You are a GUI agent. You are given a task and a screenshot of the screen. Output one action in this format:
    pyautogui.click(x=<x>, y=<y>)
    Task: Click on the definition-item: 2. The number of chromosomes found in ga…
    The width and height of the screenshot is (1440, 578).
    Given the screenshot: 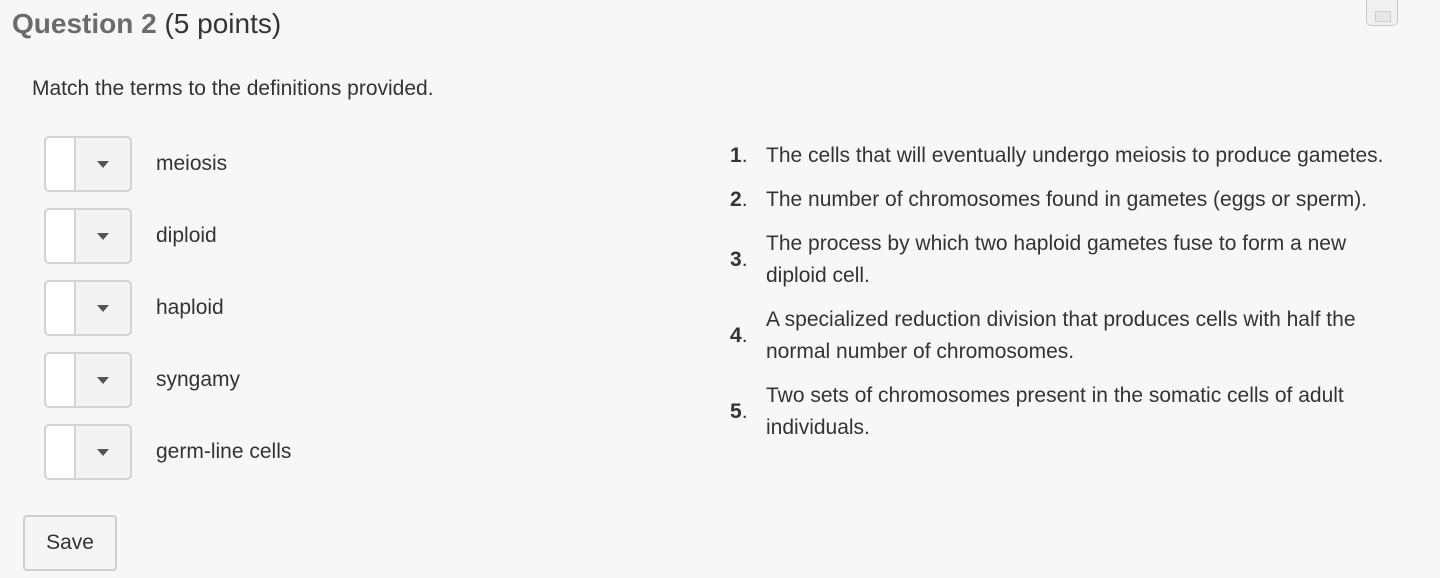 What is the action you would take?
    pyautogui.click(x=1080, y=200)
    